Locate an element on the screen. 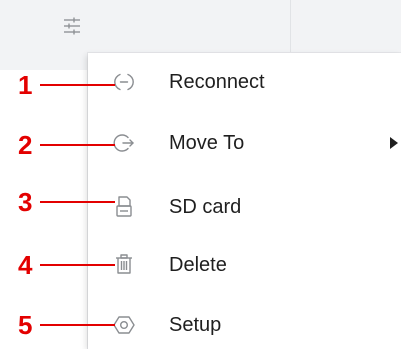  menu-item-sd-card: SD card is located at coordinates (244, 207).